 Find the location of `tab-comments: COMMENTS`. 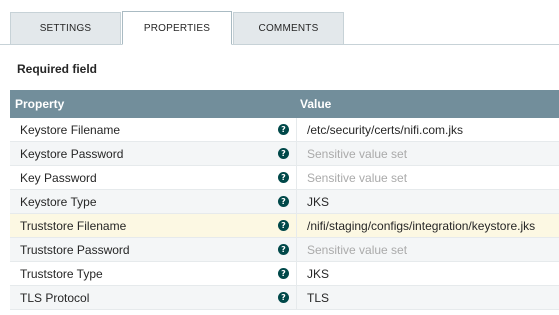

tab-comments: COMMENTS is located at coordinates (288, 28).